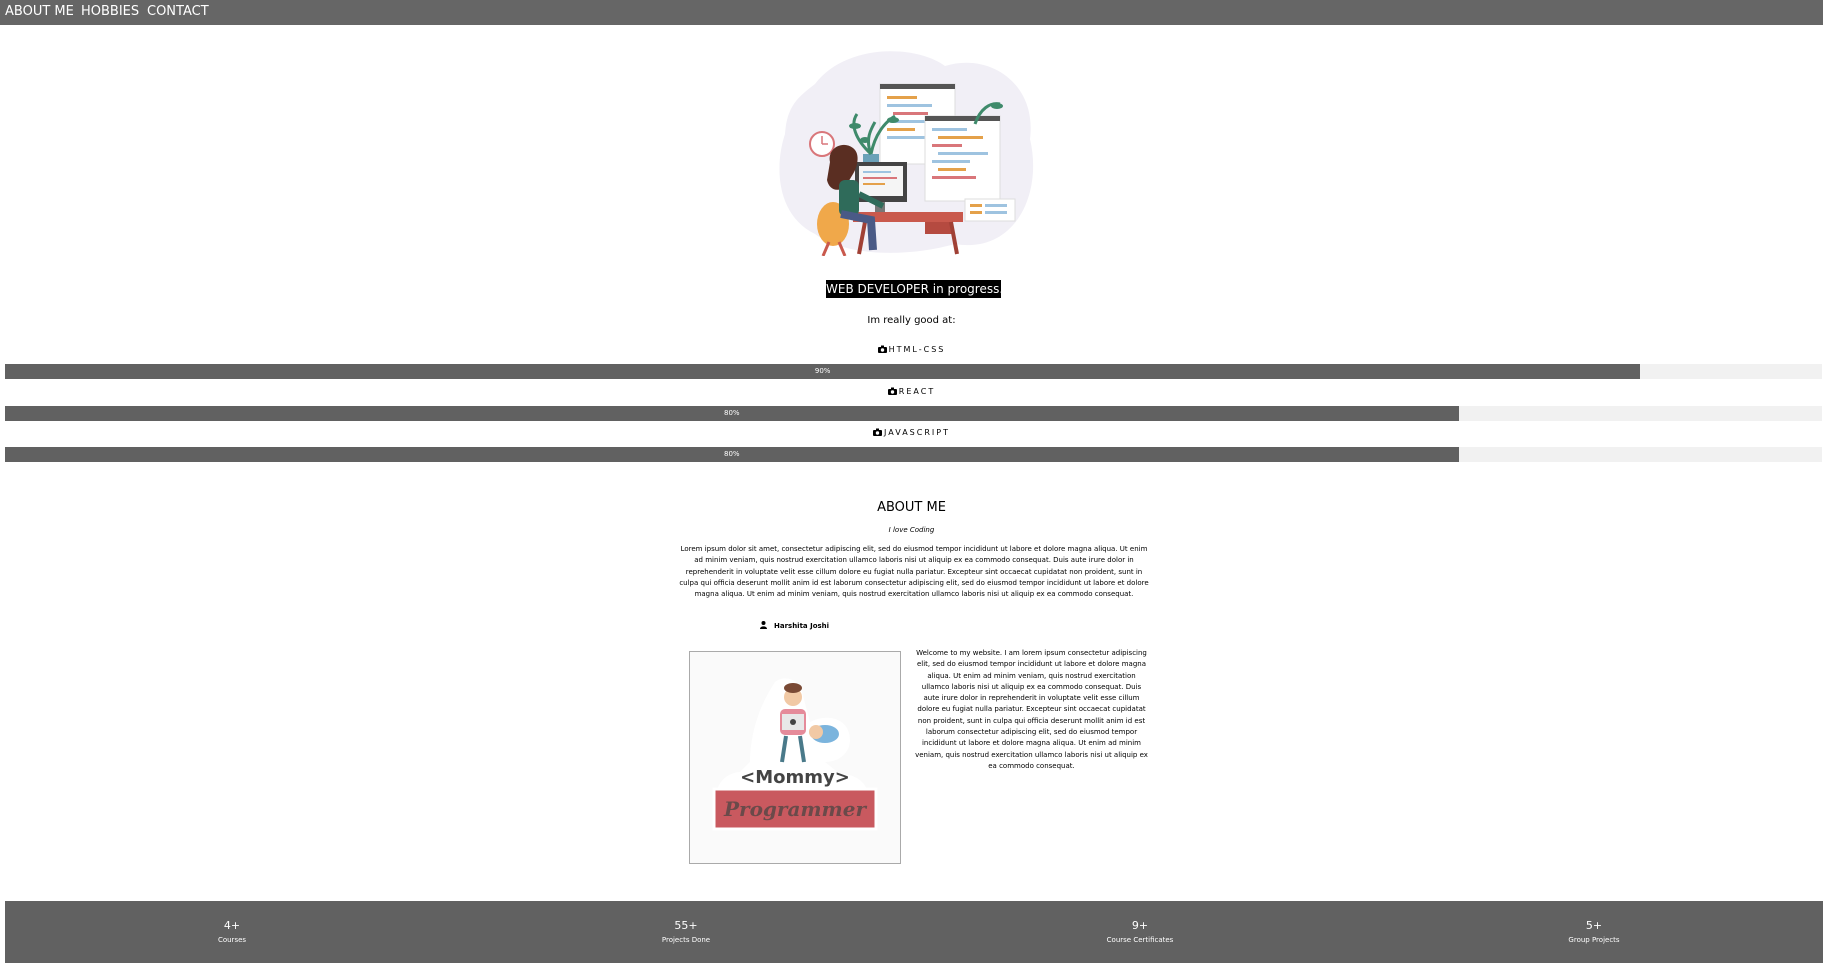 The image size is (1823, 963). What do you see at coordinates (232, 940) in the screenshot?
I see `stat-label: Courses` at bounding box center [232, 940].